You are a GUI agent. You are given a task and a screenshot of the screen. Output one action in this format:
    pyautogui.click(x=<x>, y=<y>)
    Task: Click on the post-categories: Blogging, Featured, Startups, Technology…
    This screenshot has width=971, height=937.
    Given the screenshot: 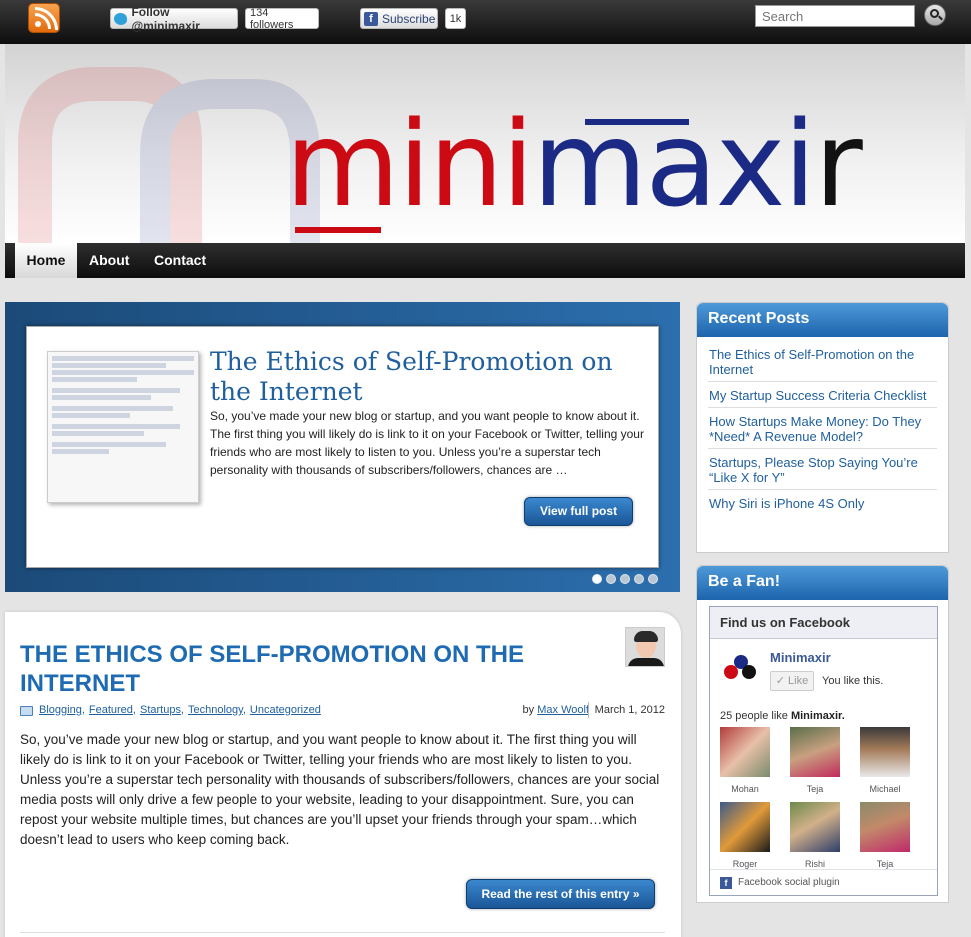 What is the action you would take?
    pyautogui.click(x=180, y=710)
    